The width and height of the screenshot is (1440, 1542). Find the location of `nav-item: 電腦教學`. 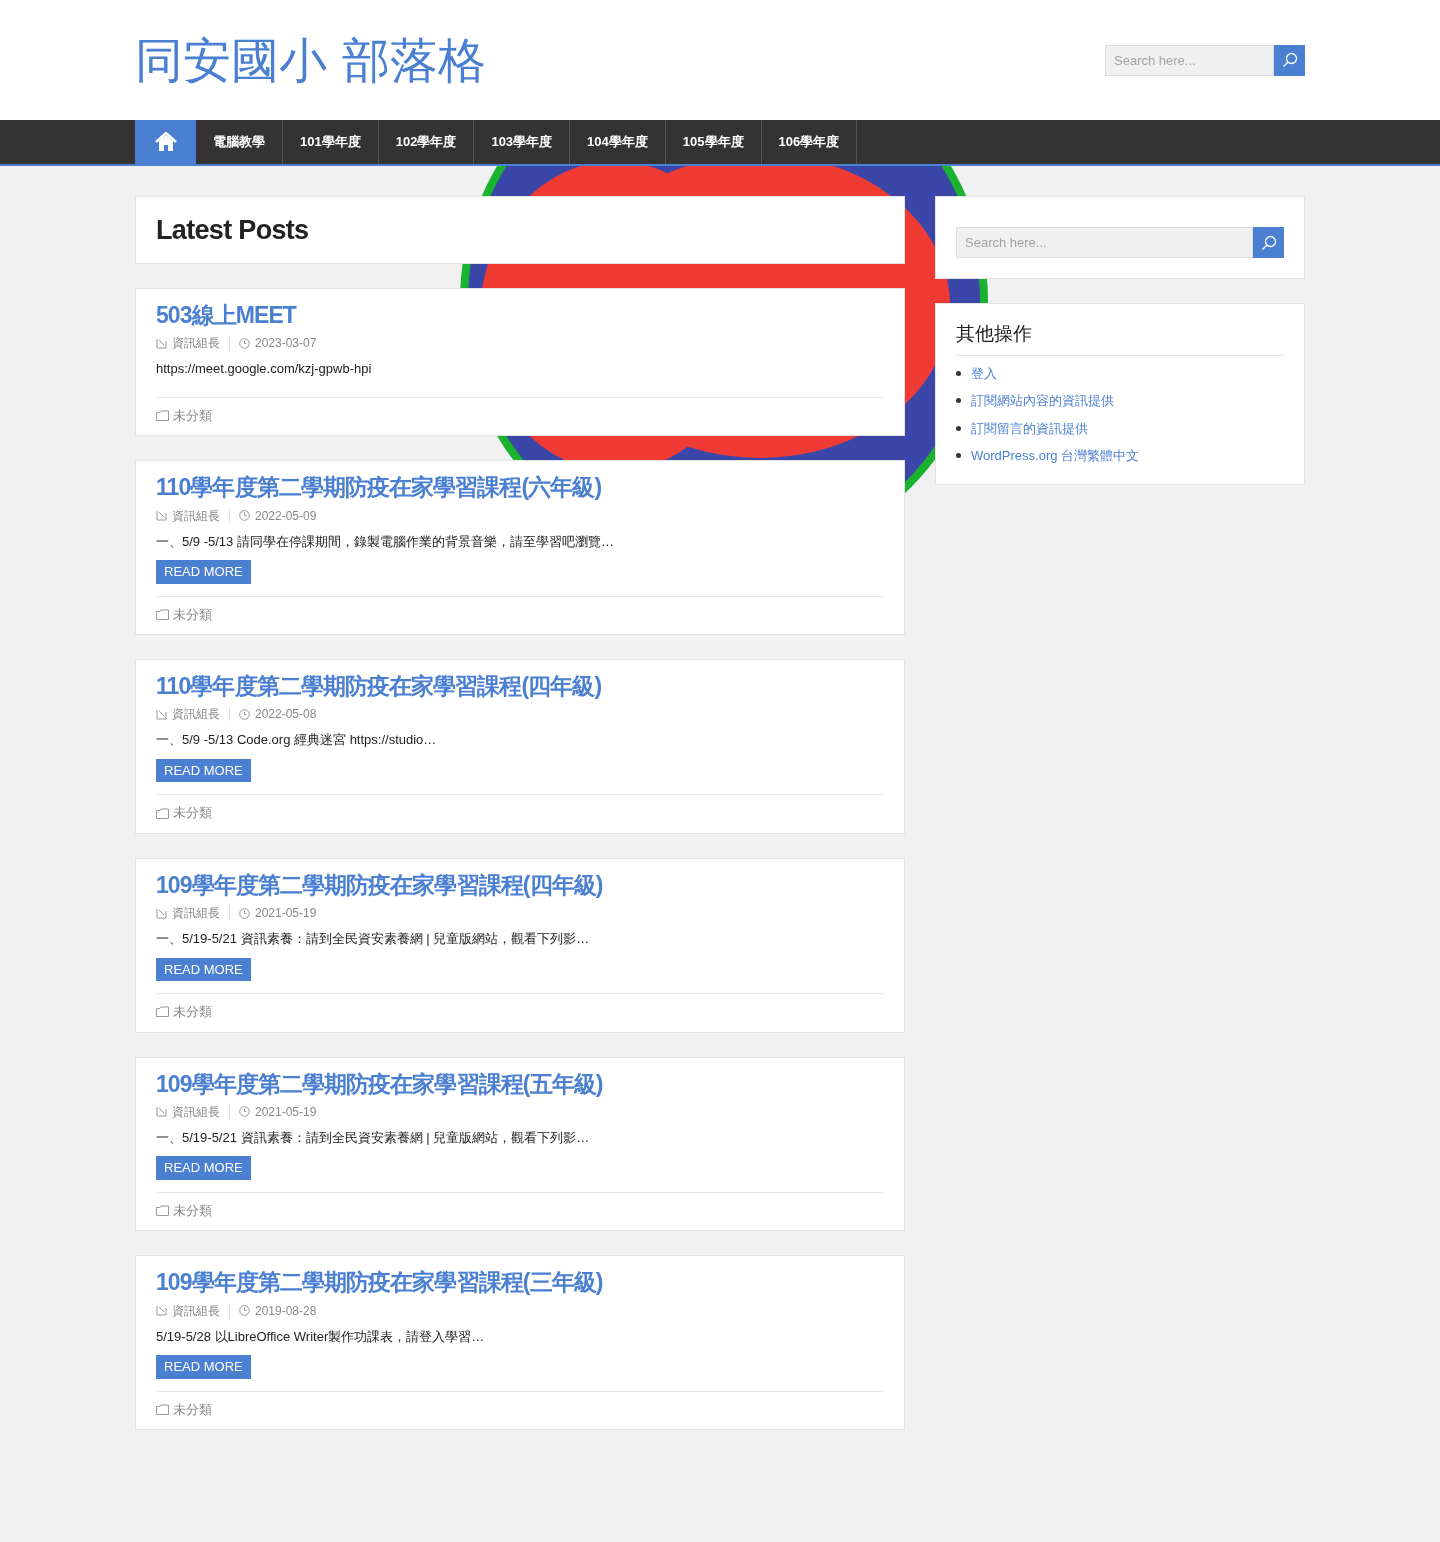

nav-item: 電腦教學 is located at coordinates (239, 142).